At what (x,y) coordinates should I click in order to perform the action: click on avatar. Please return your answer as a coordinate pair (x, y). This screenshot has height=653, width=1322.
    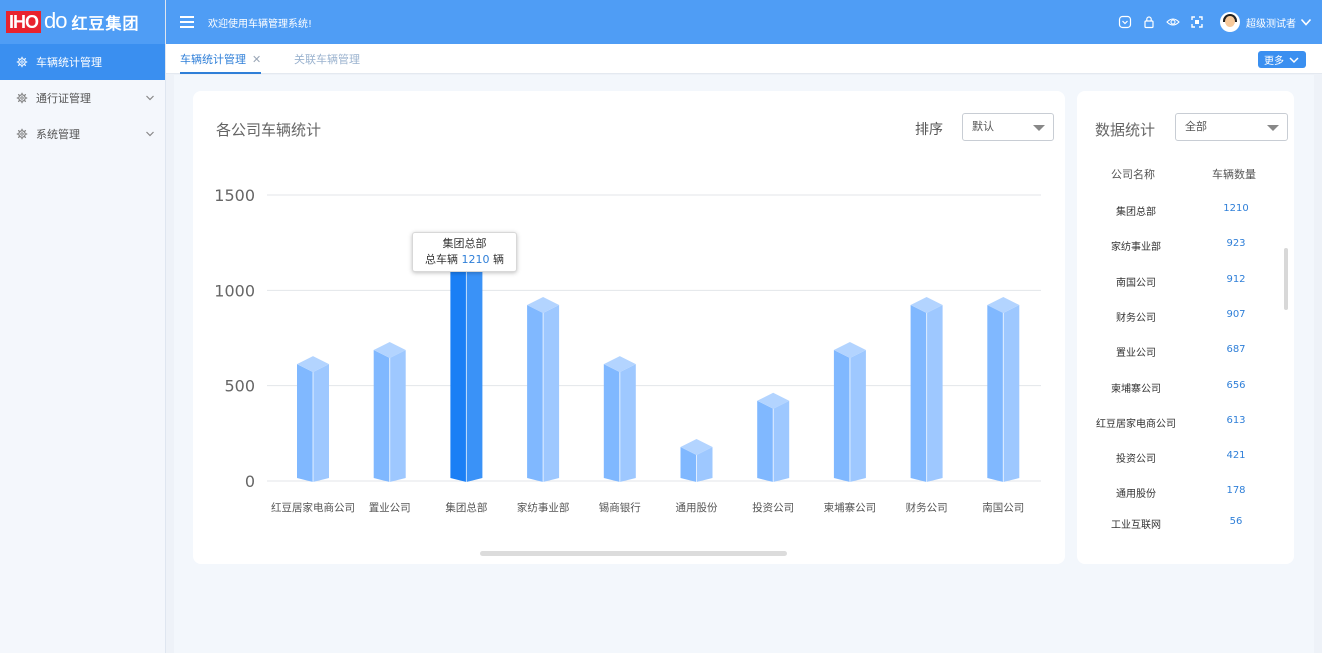
    Looking at the image, I should click on (1230, 22).